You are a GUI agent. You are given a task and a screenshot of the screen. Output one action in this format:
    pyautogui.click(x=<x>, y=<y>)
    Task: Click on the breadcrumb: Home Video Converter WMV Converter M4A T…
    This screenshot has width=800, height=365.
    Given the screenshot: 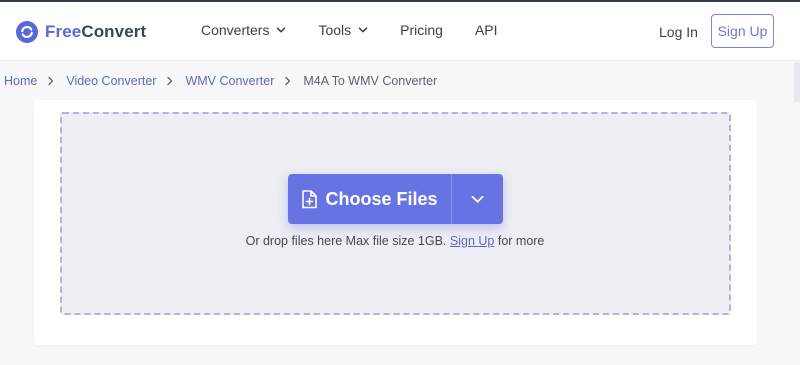 What is the action you would take?
    pyautogui.click(x=220, y=81)
    